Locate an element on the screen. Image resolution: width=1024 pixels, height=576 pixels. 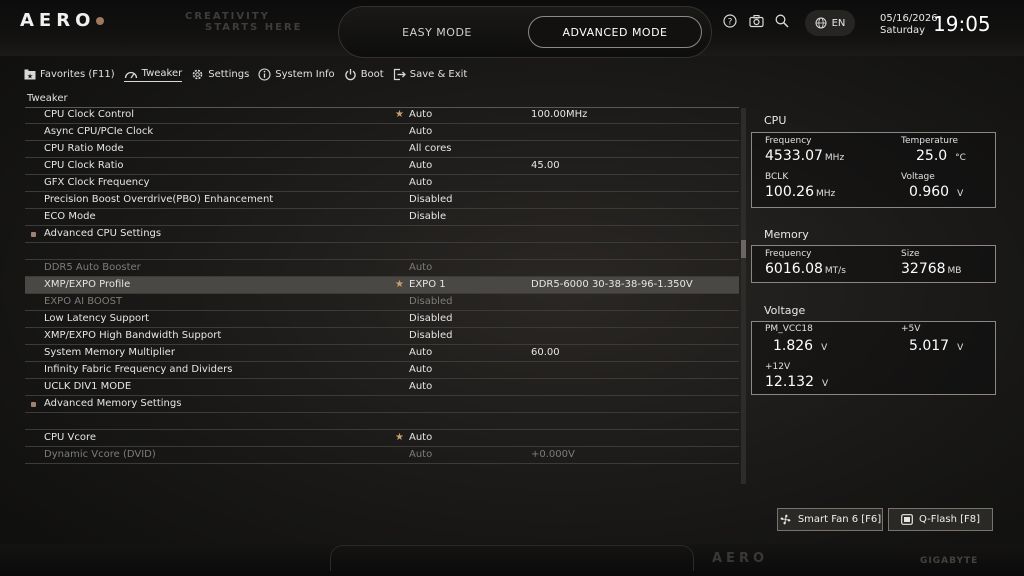
tab-tweaker: Tweaker is located at coordinates (153, 74).